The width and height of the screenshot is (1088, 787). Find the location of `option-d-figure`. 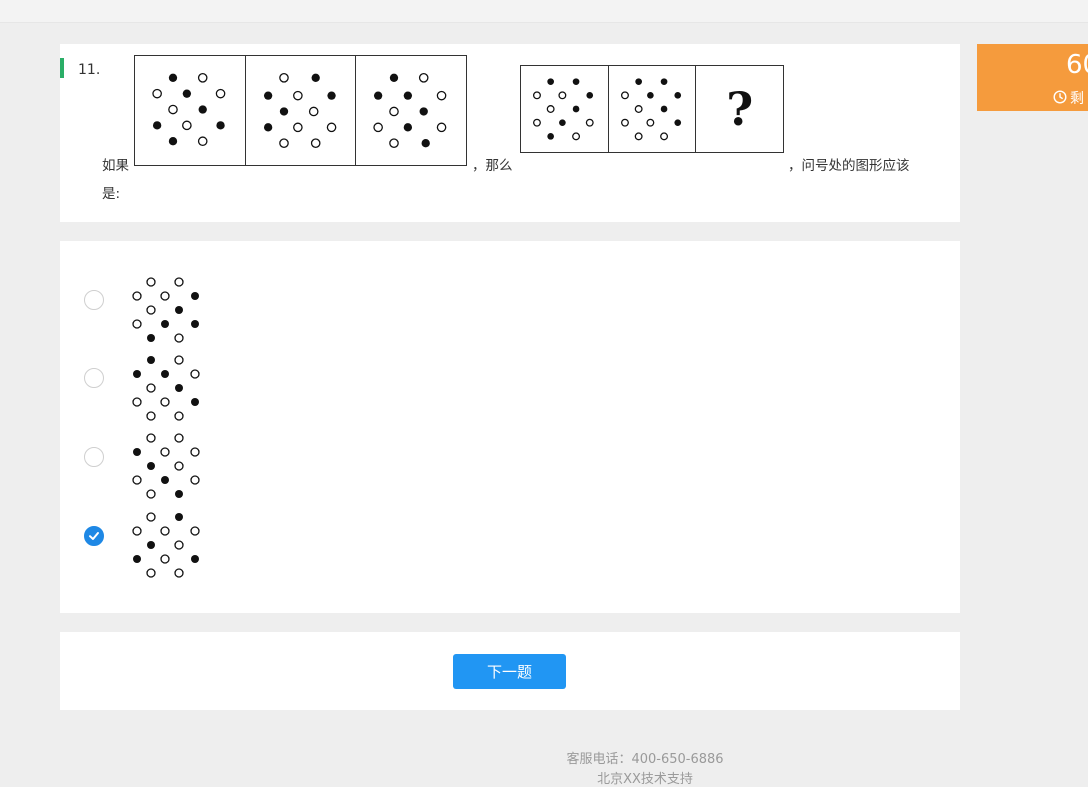

option-d-figure is located at coordinates (166, 550).